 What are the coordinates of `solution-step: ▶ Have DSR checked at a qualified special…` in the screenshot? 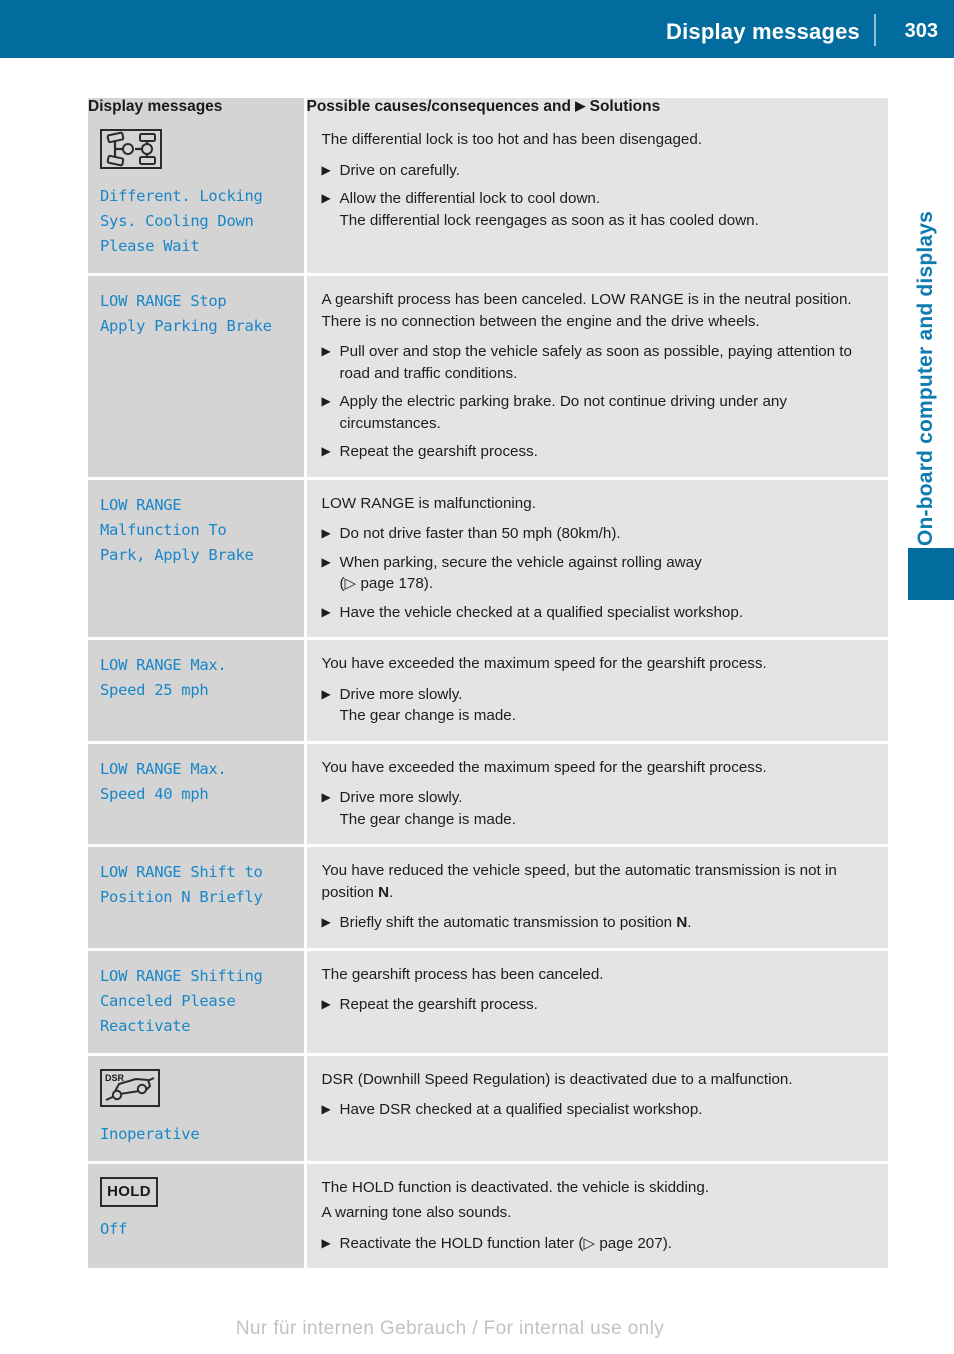 It's located at (598, 1110).